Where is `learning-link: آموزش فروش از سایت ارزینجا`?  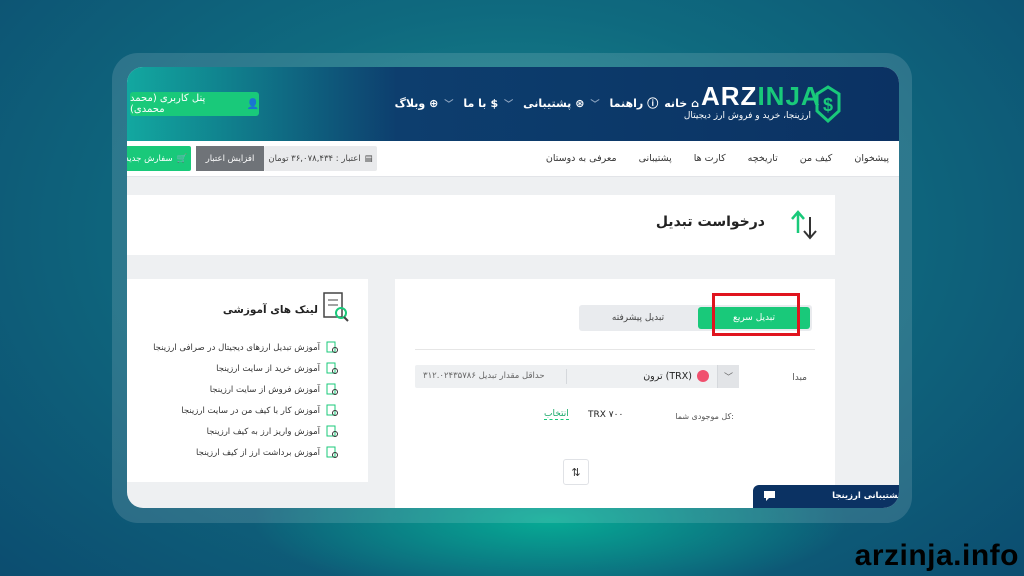 learning-link: آموزش فروش از سایت ارزینجا is located at coordinates (245, 389).